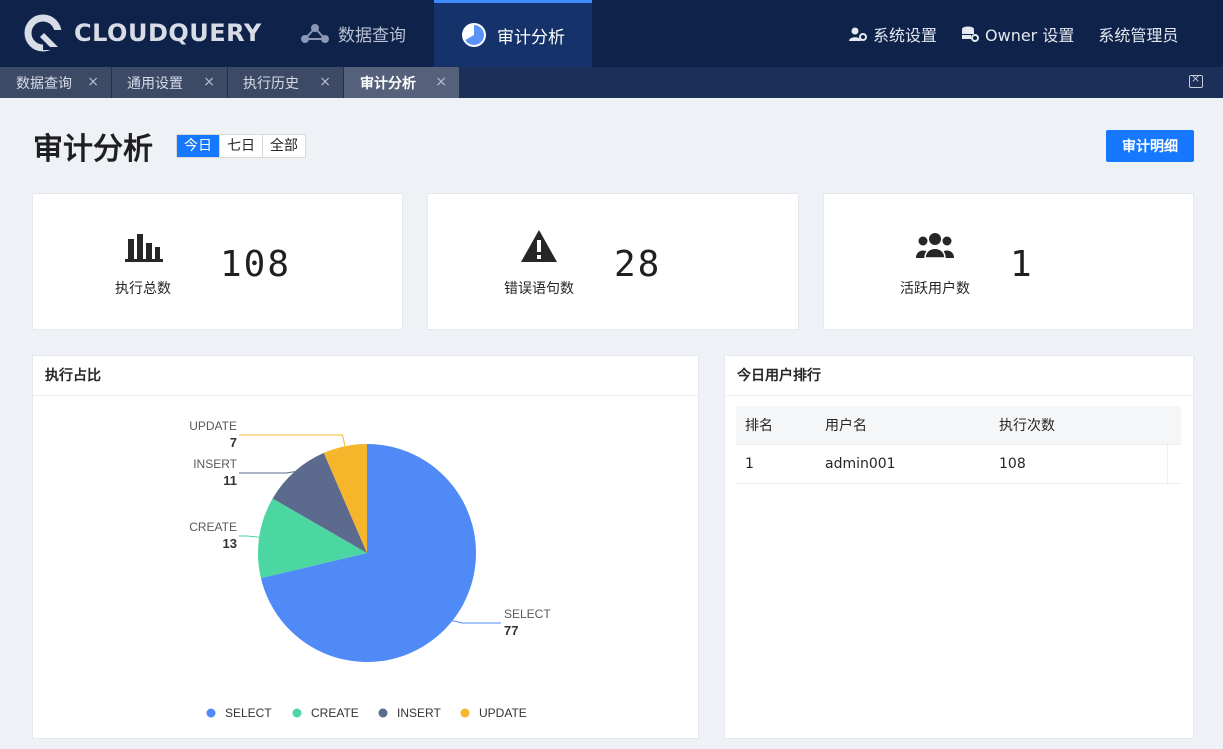  Describe the element at coordinates (248, 713) in the screenshot. I see `legend-item-select: SELECT` at that location.